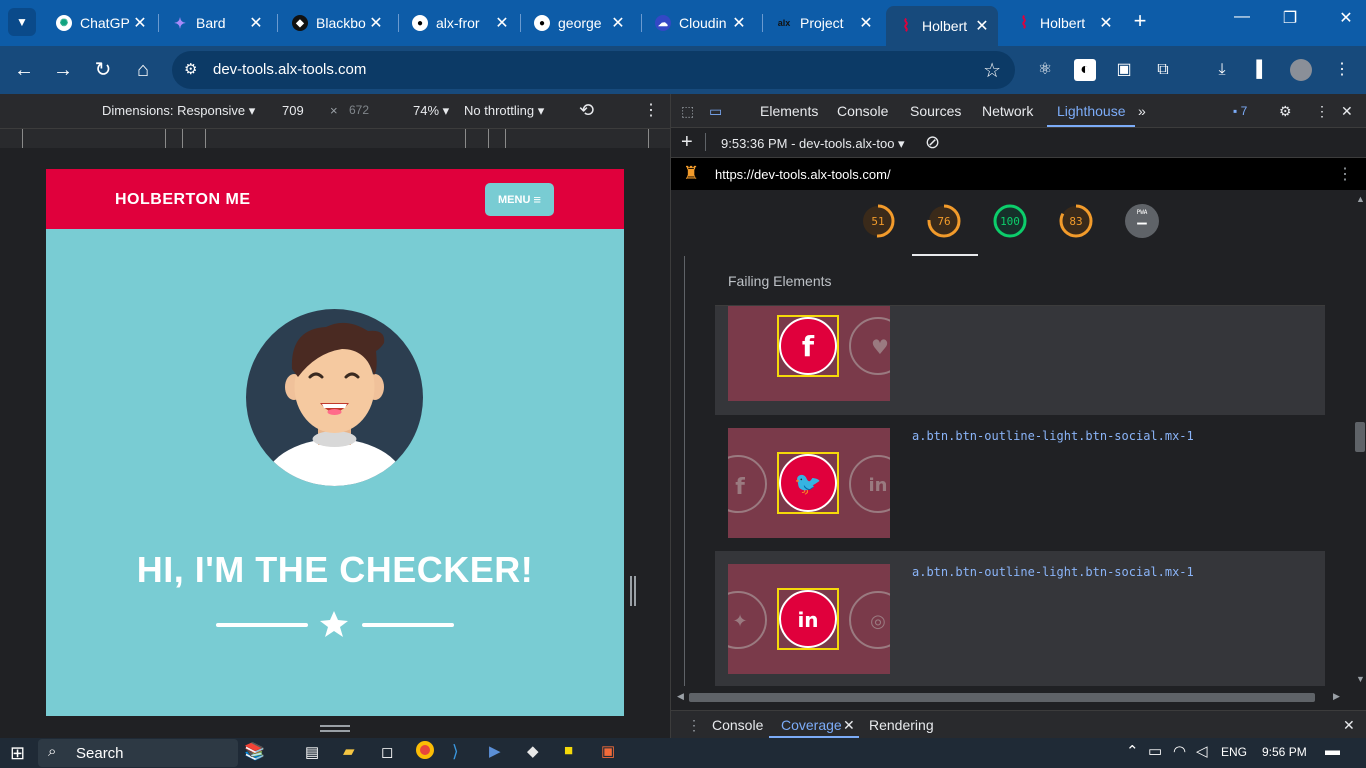 The image size is (1366, 768). Describe the element at coordinates (63, 70) in the screenshot. I see `forward-button: →` at that location.